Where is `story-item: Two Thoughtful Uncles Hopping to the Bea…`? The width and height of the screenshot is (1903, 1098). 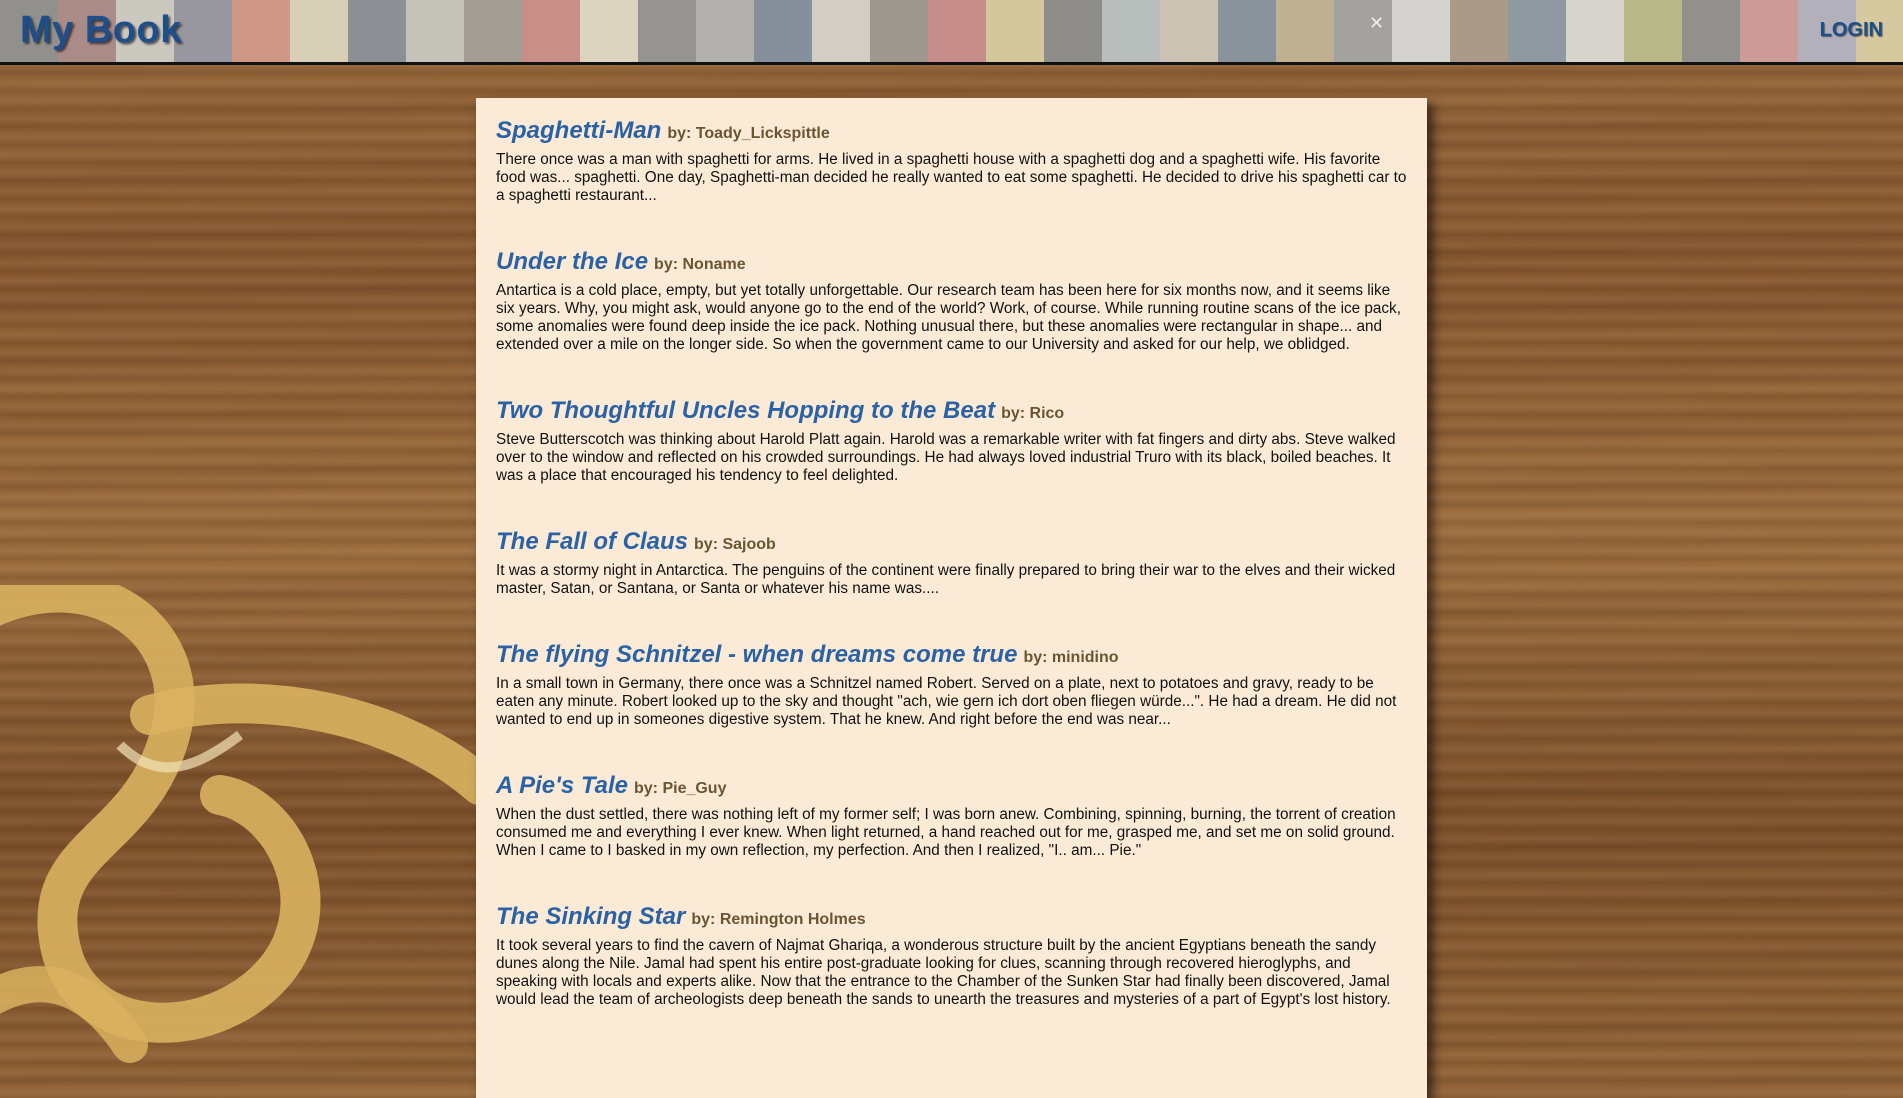
story-item: Two Thoughtful Uncles Hopping to the Bea… is located at coordinates (951, 441).